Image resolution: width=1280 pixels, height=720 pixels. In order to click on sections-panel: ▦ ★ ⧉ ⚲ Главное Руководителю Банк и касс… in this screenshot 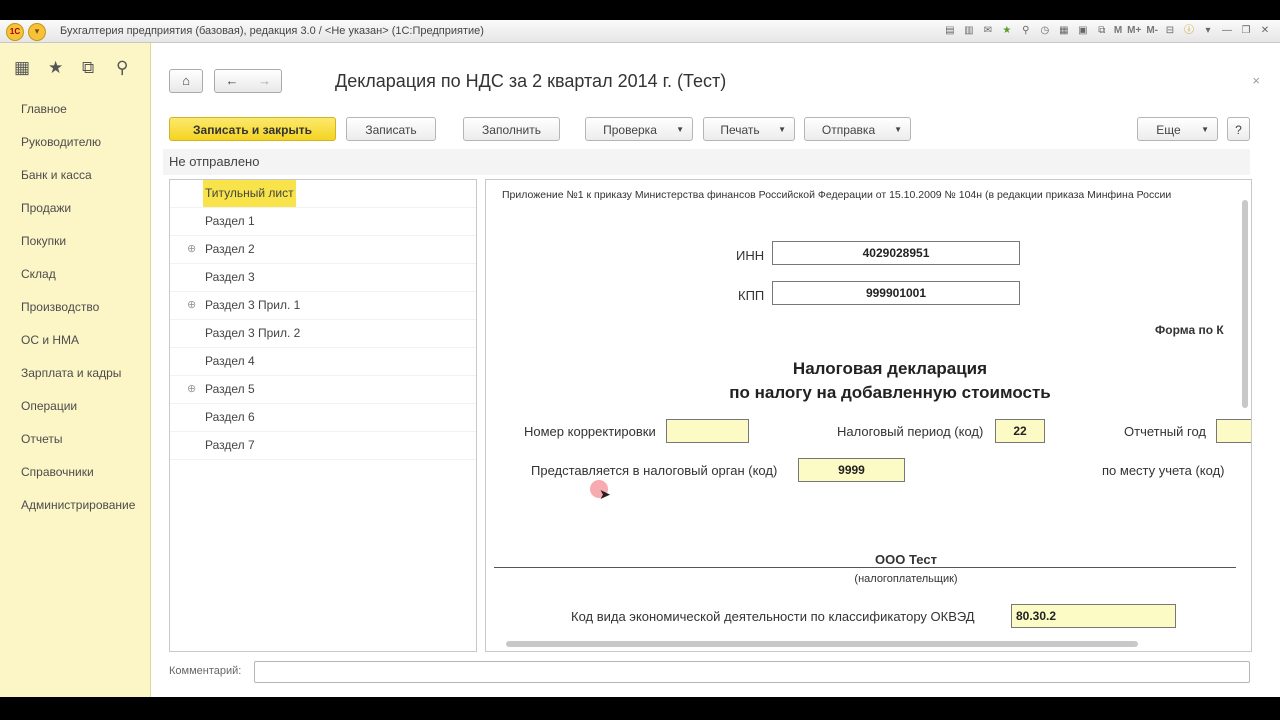, I will do `click(75, 370)`.